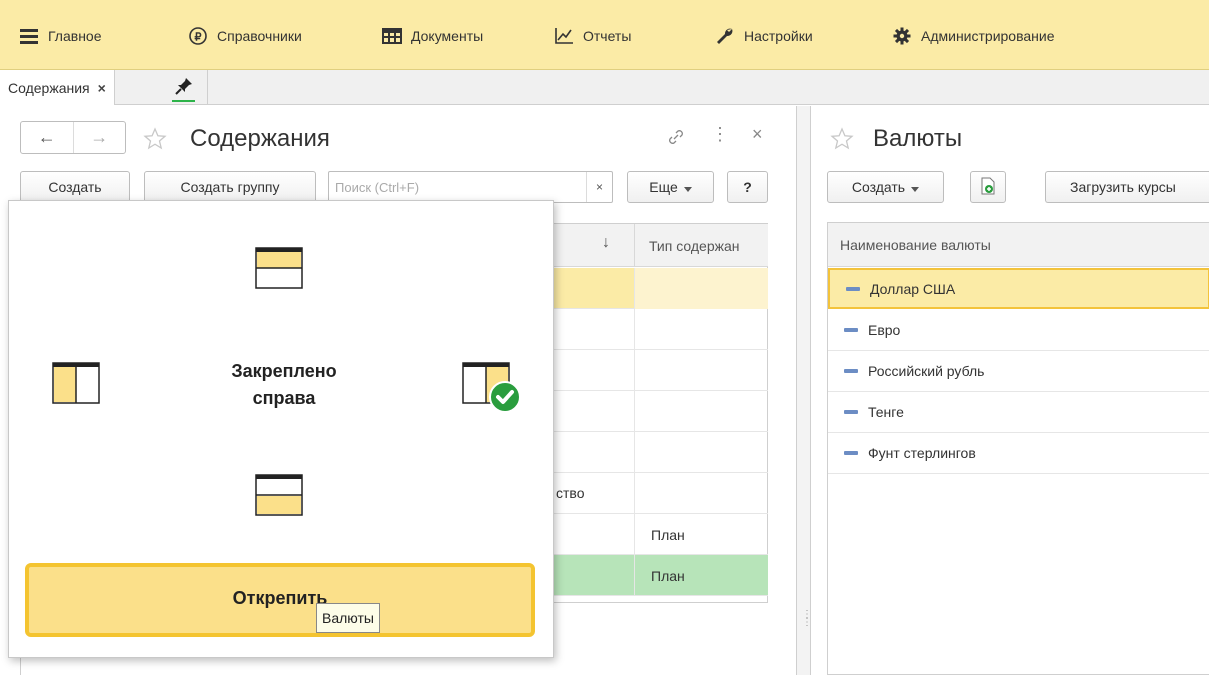 The height and width of the screenshot is (675, 1209). I want to click on search-field: ×, so click(470, 187).